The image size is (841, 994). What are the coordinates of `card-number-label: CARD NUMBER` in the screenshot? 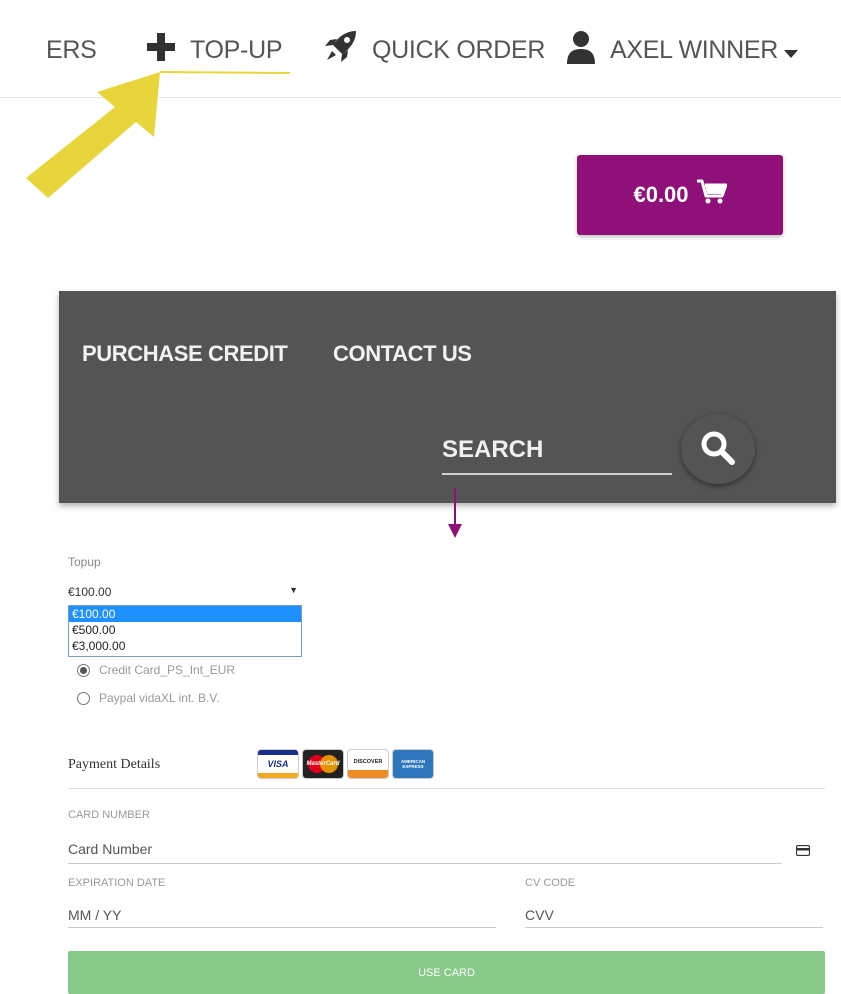 It's located at (109, 815).